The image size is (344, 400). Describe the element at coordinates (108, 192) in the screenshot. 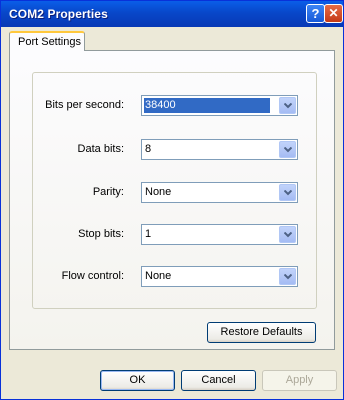

I see `parity-label: Parity:` at that location.